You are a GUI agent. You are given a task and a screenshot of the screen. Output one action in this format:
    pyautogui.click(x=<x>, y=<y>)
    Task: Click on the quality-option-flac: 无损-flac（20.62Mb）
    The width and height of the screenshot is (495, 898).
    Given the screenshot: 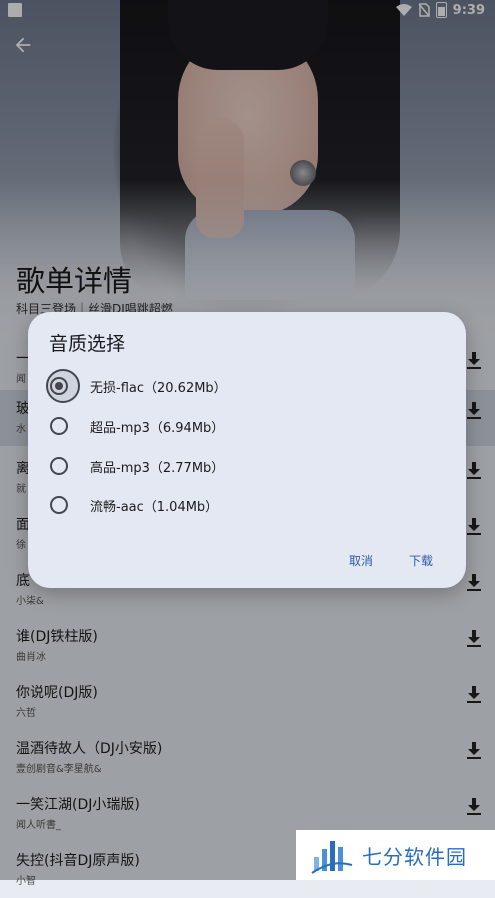 What is the action you would take?
    pyautogui.click(x=246, y=386)
    